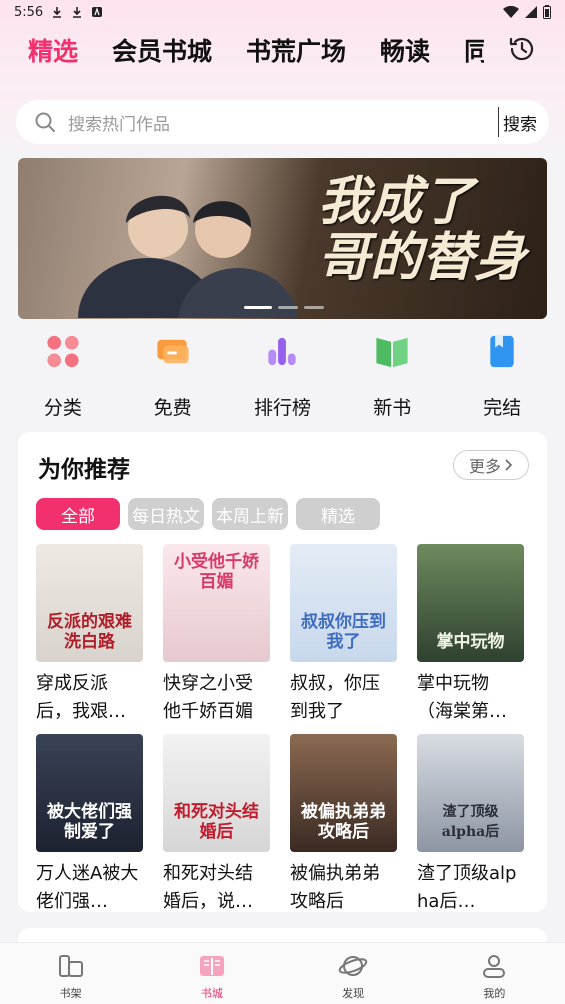 This screenshot has height=1004, width=565. What do you see at coordinates (343, 793) in the screenshot?
I see `book-cover: 被偏执弟弟攻略后` at bounding box center [343, 793].